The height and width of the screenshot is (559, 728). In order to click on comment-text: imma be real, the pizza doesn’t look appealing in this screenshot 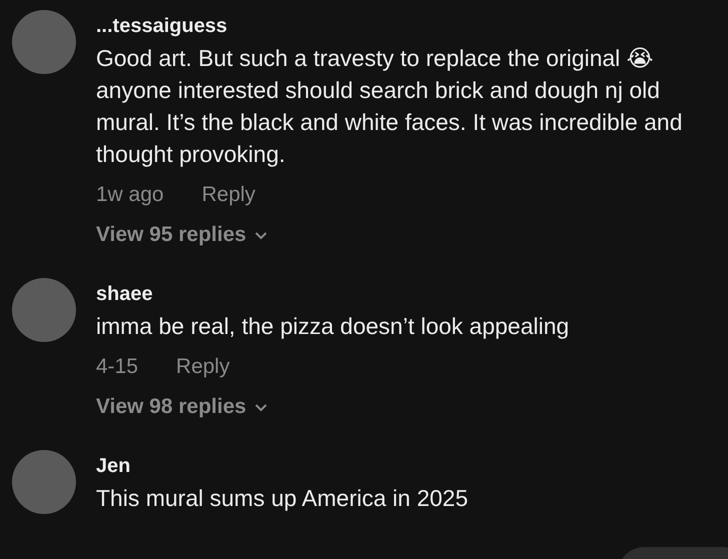, I will do `click(333, 326)`.